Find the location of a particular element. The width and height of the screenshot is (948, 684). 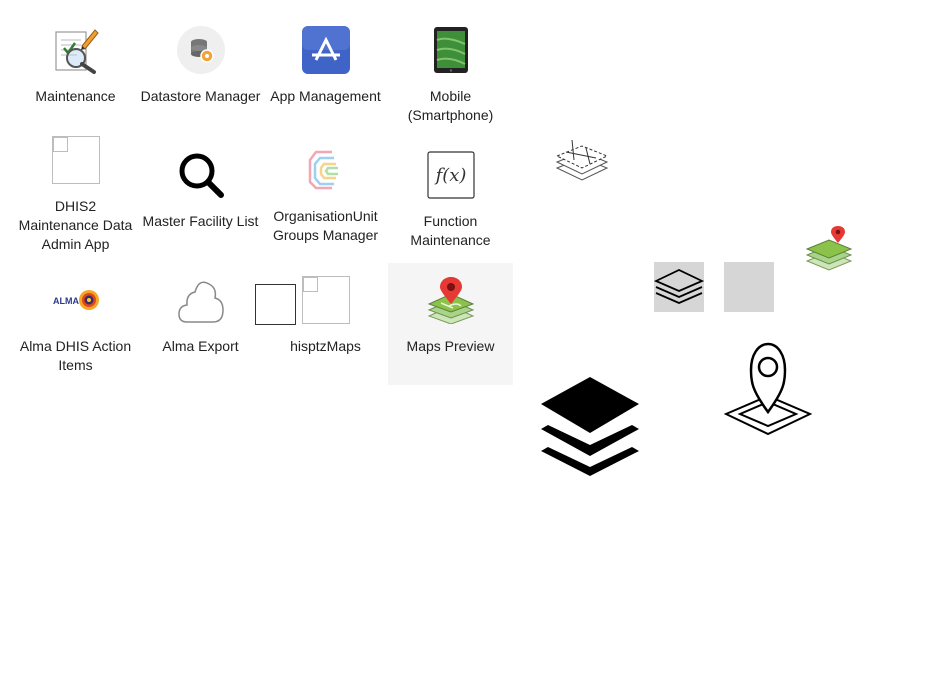

app-label: Maps Preview is located at coordinates (450, 346).